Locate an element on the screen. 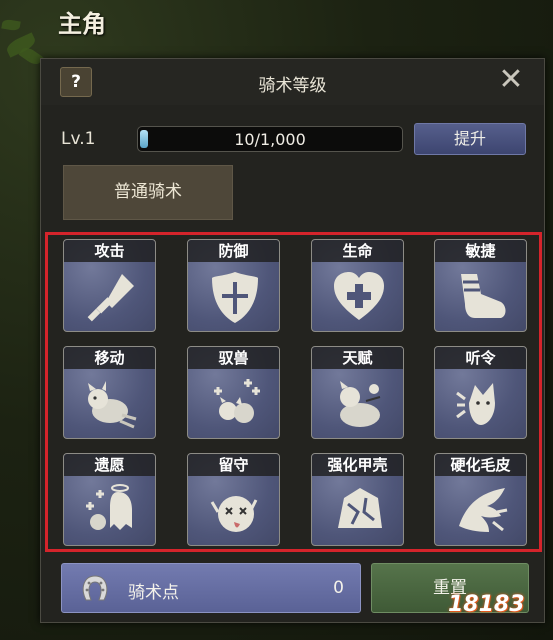  cracked-shell-icon is located at coordinates (359, 511).